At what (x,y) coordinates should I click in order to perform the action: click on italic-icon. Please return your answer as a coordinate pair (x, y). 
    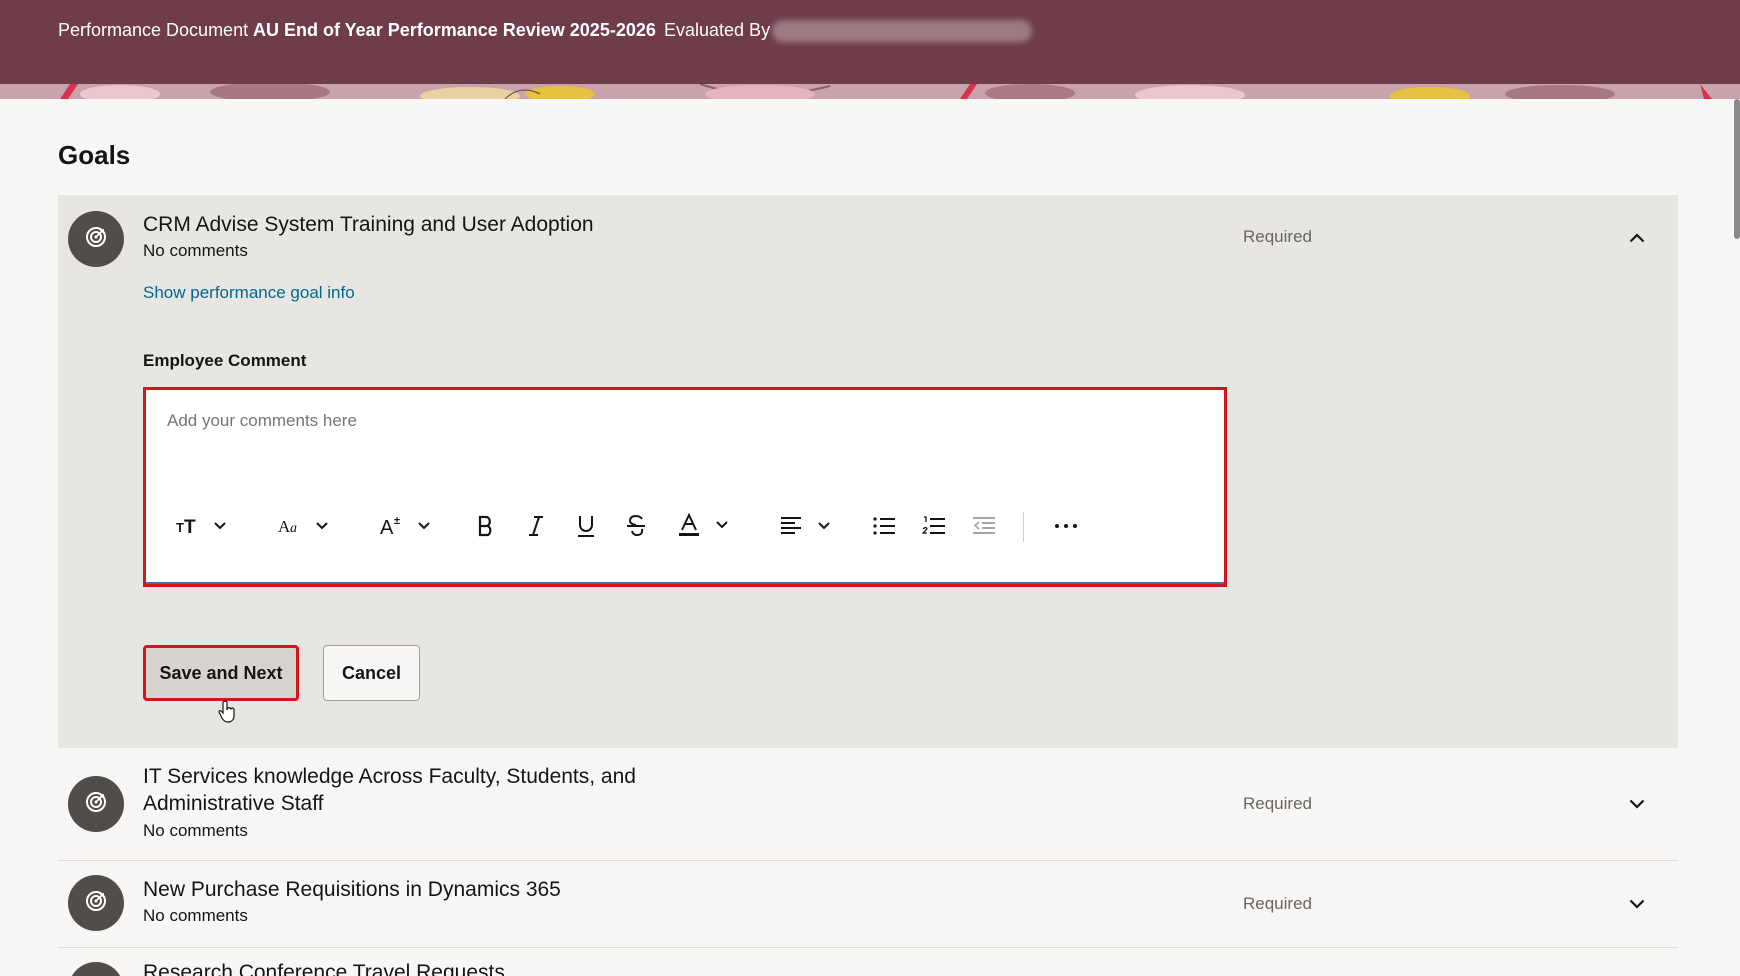
    Looking at the image, I should click on (536, 526).